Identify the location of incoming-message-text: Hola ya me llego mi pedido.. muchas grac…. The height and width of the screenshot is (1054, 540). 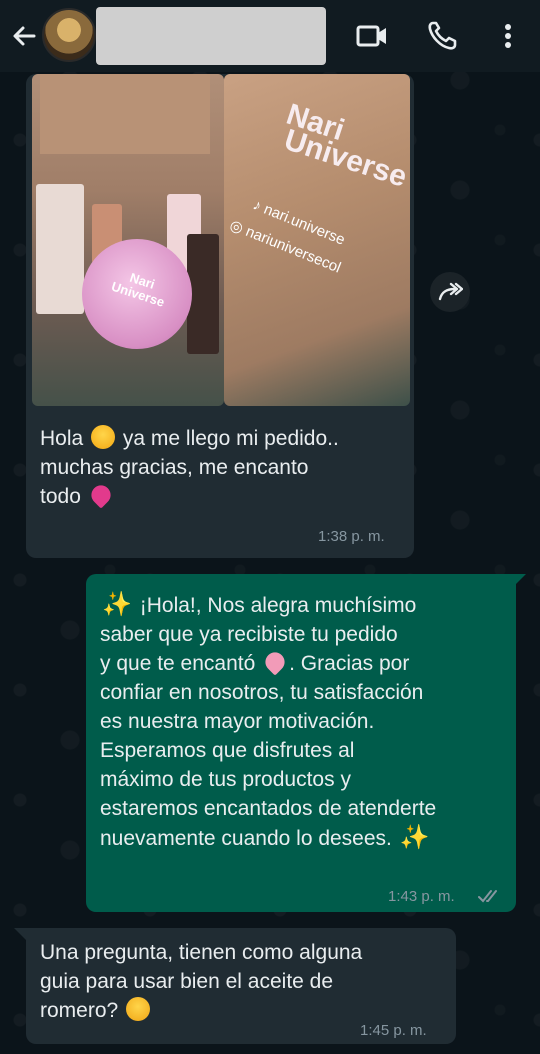
(189, 467).